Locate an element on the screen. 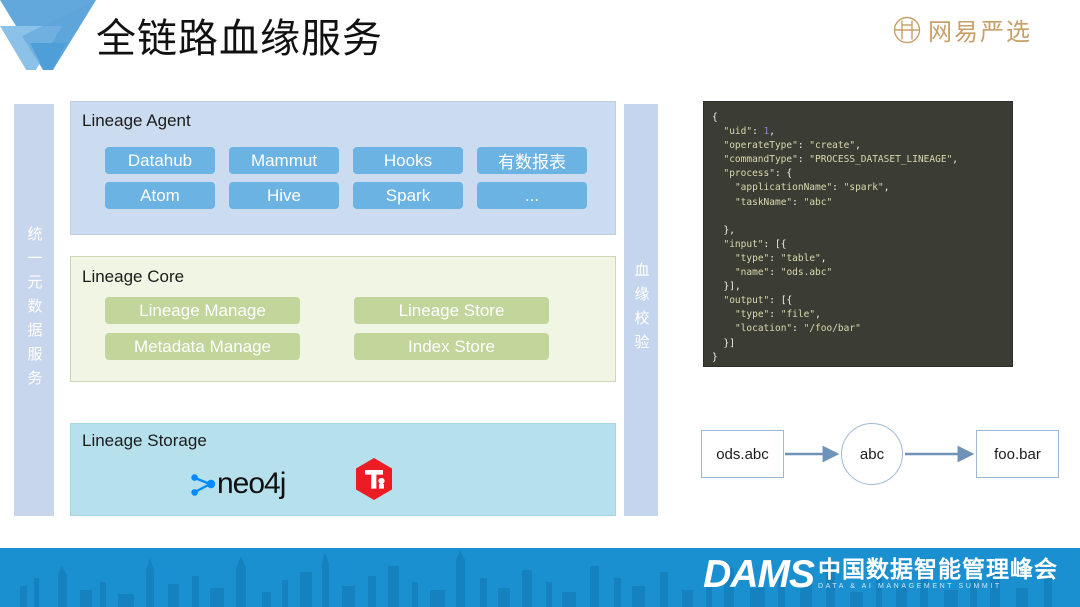 The image size is (1080, 607). tidb-logo is located at coordinates (374, 479).